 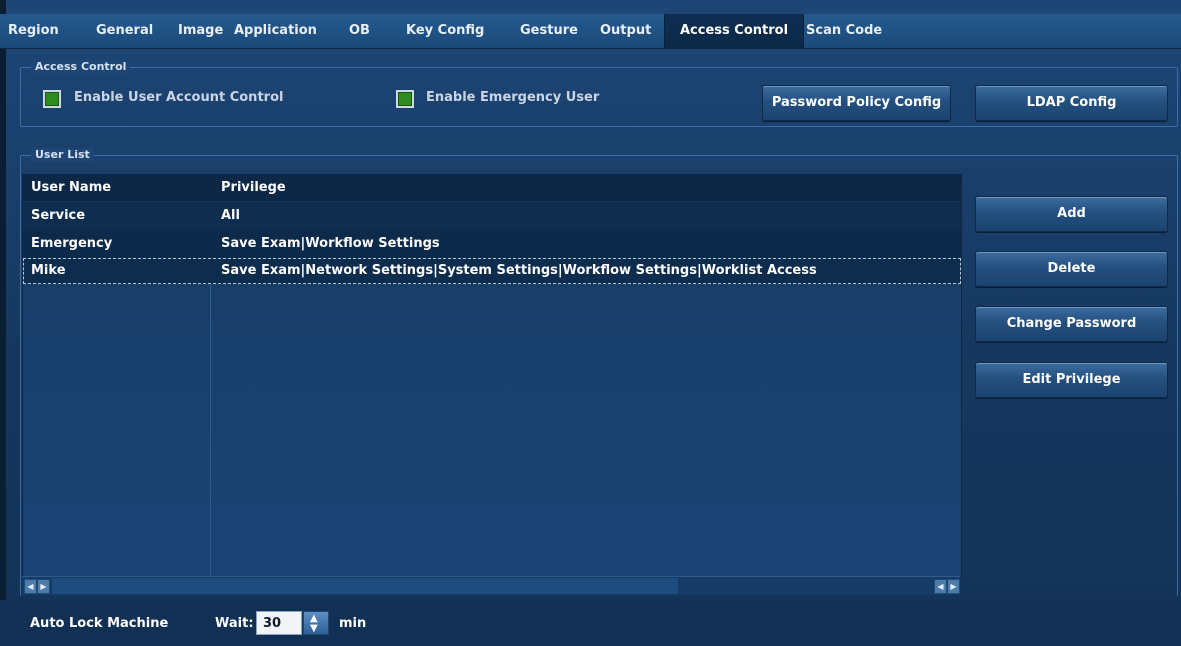 What do you see at coordinates (365, 586) in the screenshot?
I see `scrollbar-thumb` at bounding box center [365, 586].